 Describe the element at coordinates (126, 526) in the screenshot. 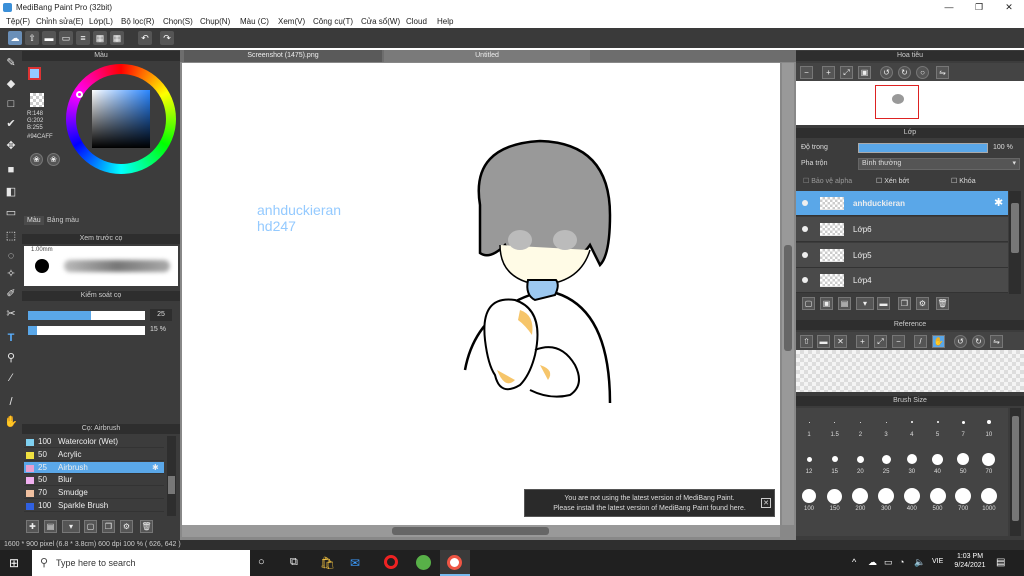

I see `brush-settings-icon: ⚙` at that location.